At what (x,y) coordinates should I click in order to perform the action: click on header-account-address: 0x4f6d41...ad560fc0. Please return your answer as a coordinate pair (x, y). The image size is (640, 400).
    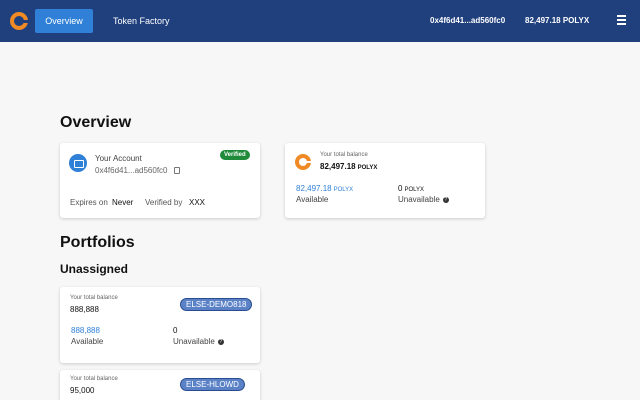
    Looking at the image, I should click on (467, 20).